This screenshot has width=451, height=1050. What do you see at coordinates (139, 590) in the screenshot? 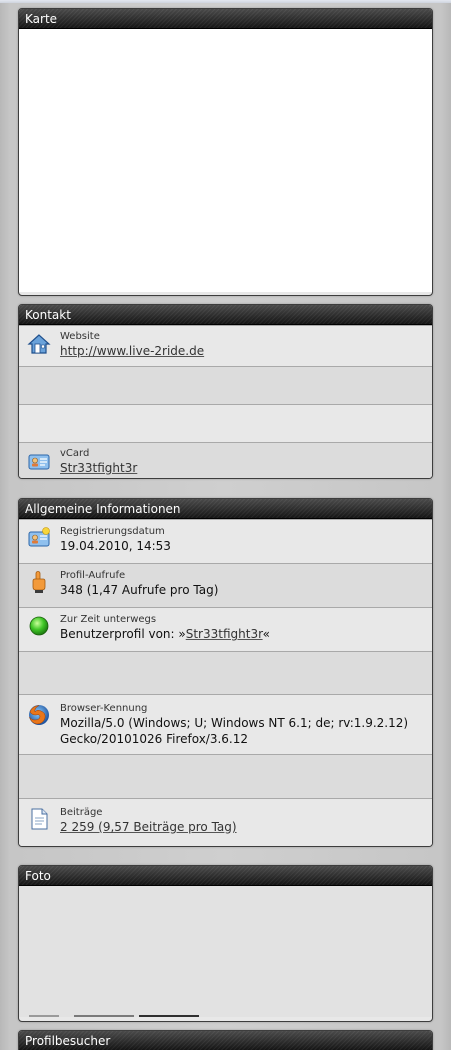
I see `views-value: 348 (1,47 Aufrufe pro Tag)` at bounding box center [139, 590].